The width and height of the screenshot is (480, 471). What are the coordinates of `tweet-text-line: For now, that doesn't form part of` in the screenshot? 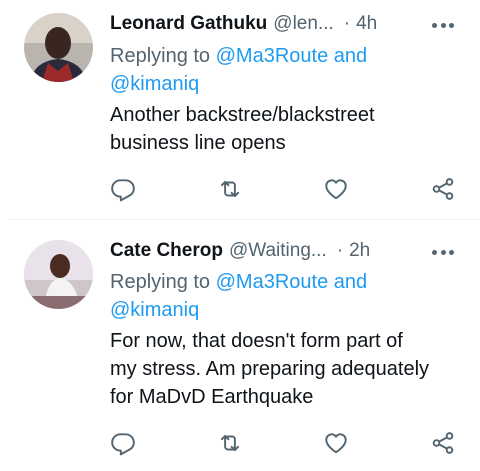 It's located at (256, 341).